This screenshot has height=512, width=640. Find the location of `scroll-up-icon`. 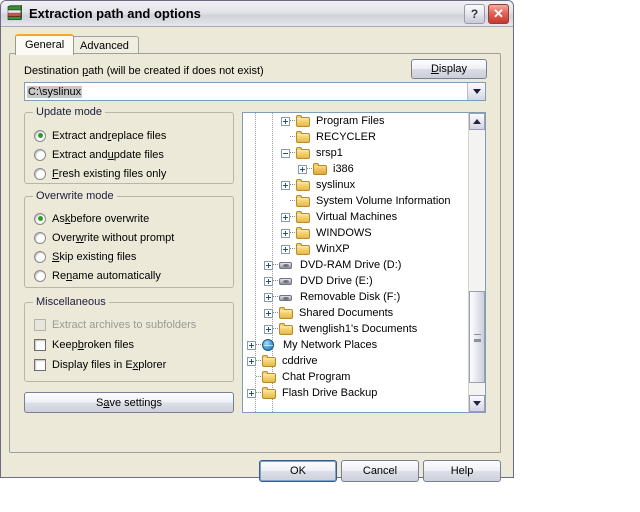

scroll-up-icon is located at coordinates (477, 121).